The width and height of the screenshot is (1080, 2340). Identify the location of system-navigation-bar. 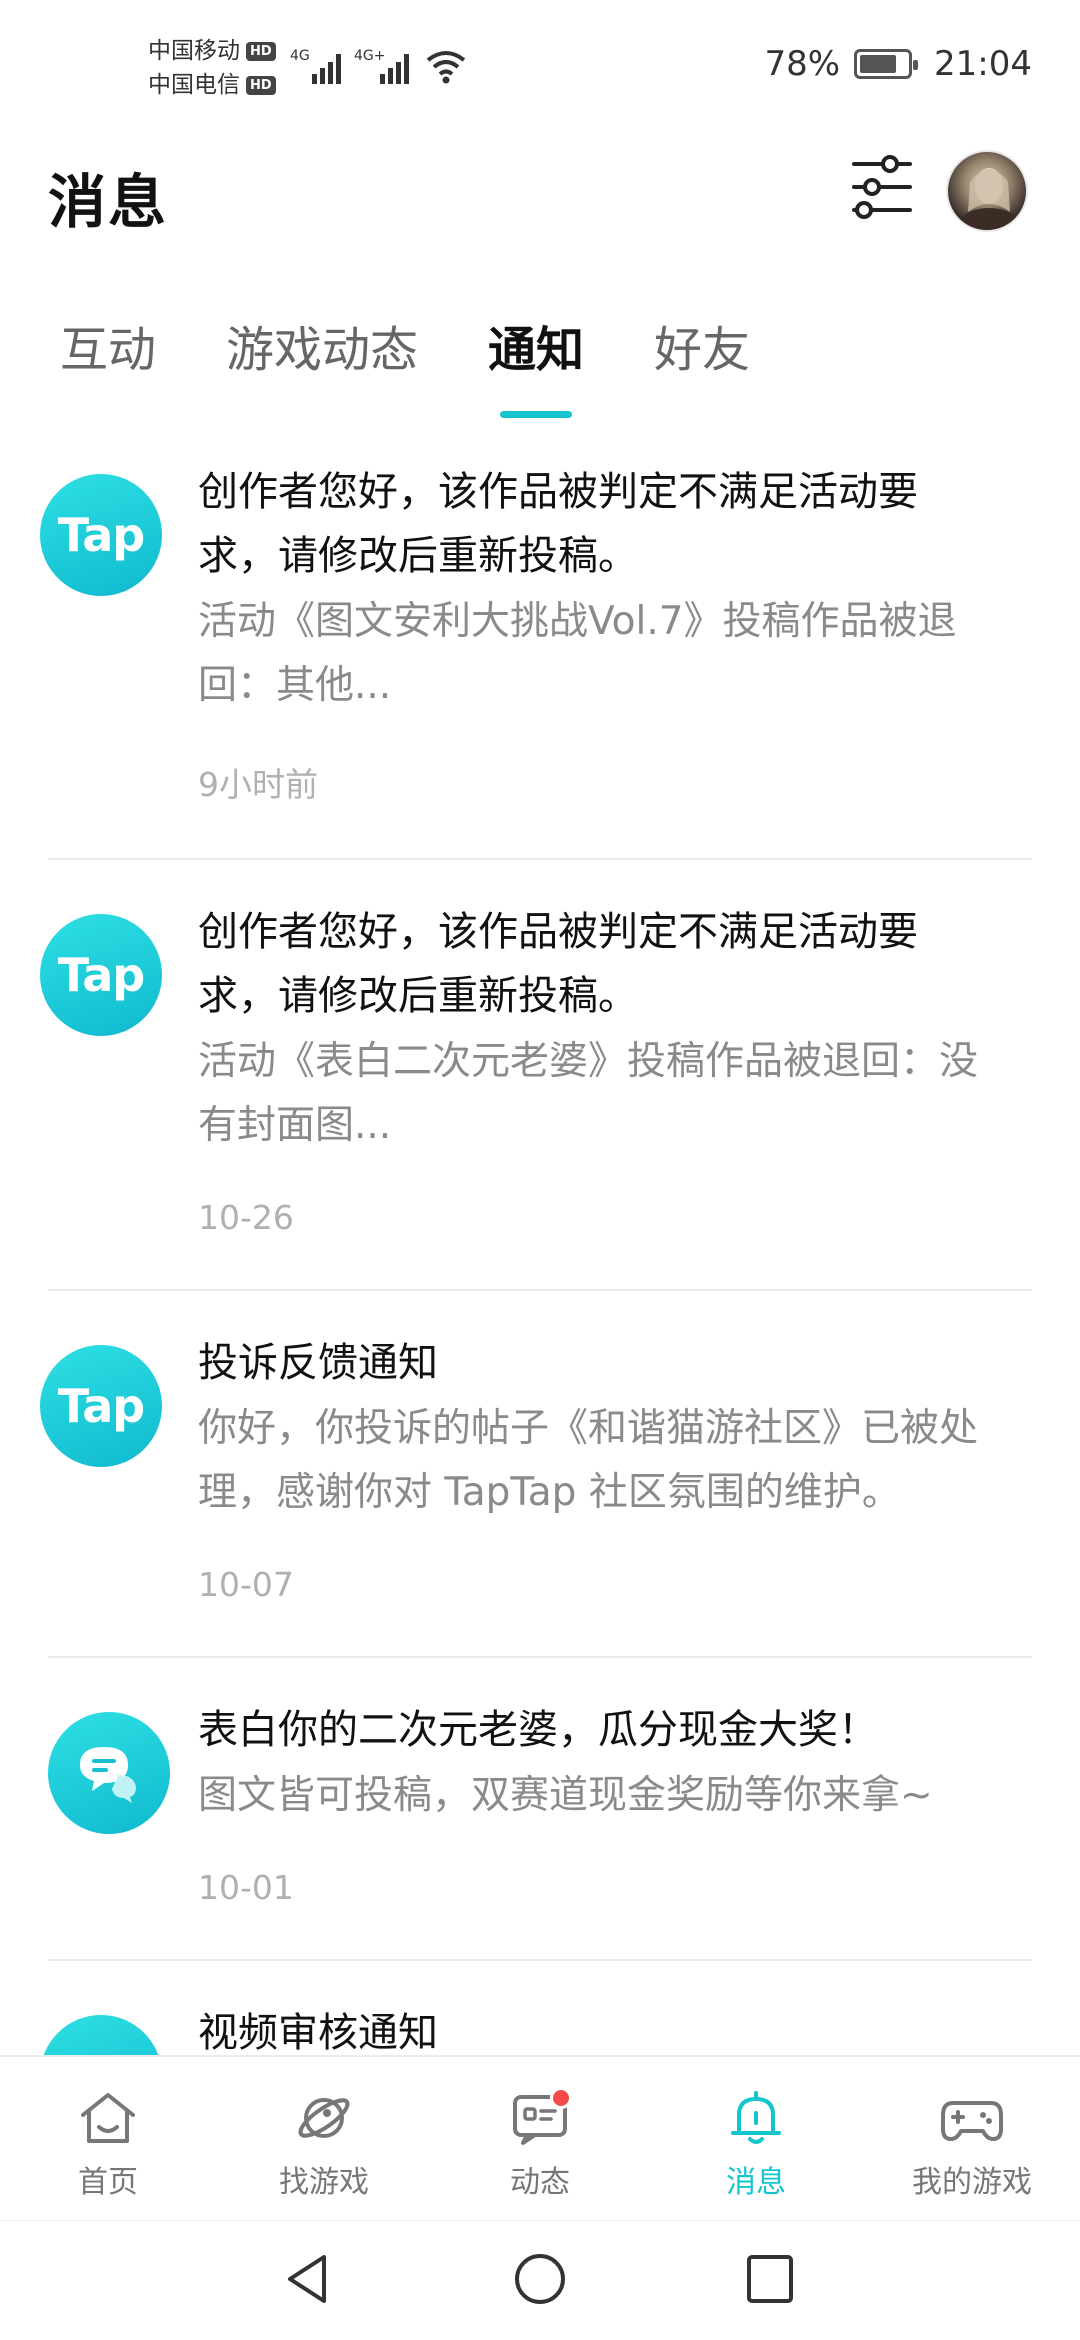
(540, 2280).